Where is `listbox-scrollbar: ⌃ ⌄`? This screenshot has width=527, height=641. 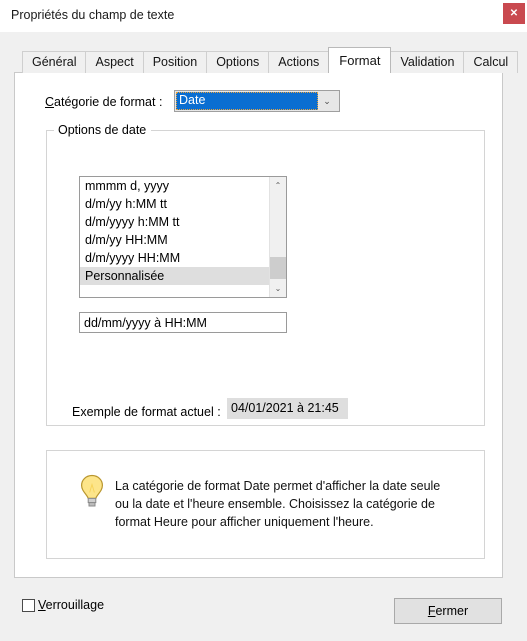
listbox-scrollbar: ⌃ ⌄ is located at coordinates (277, 237).